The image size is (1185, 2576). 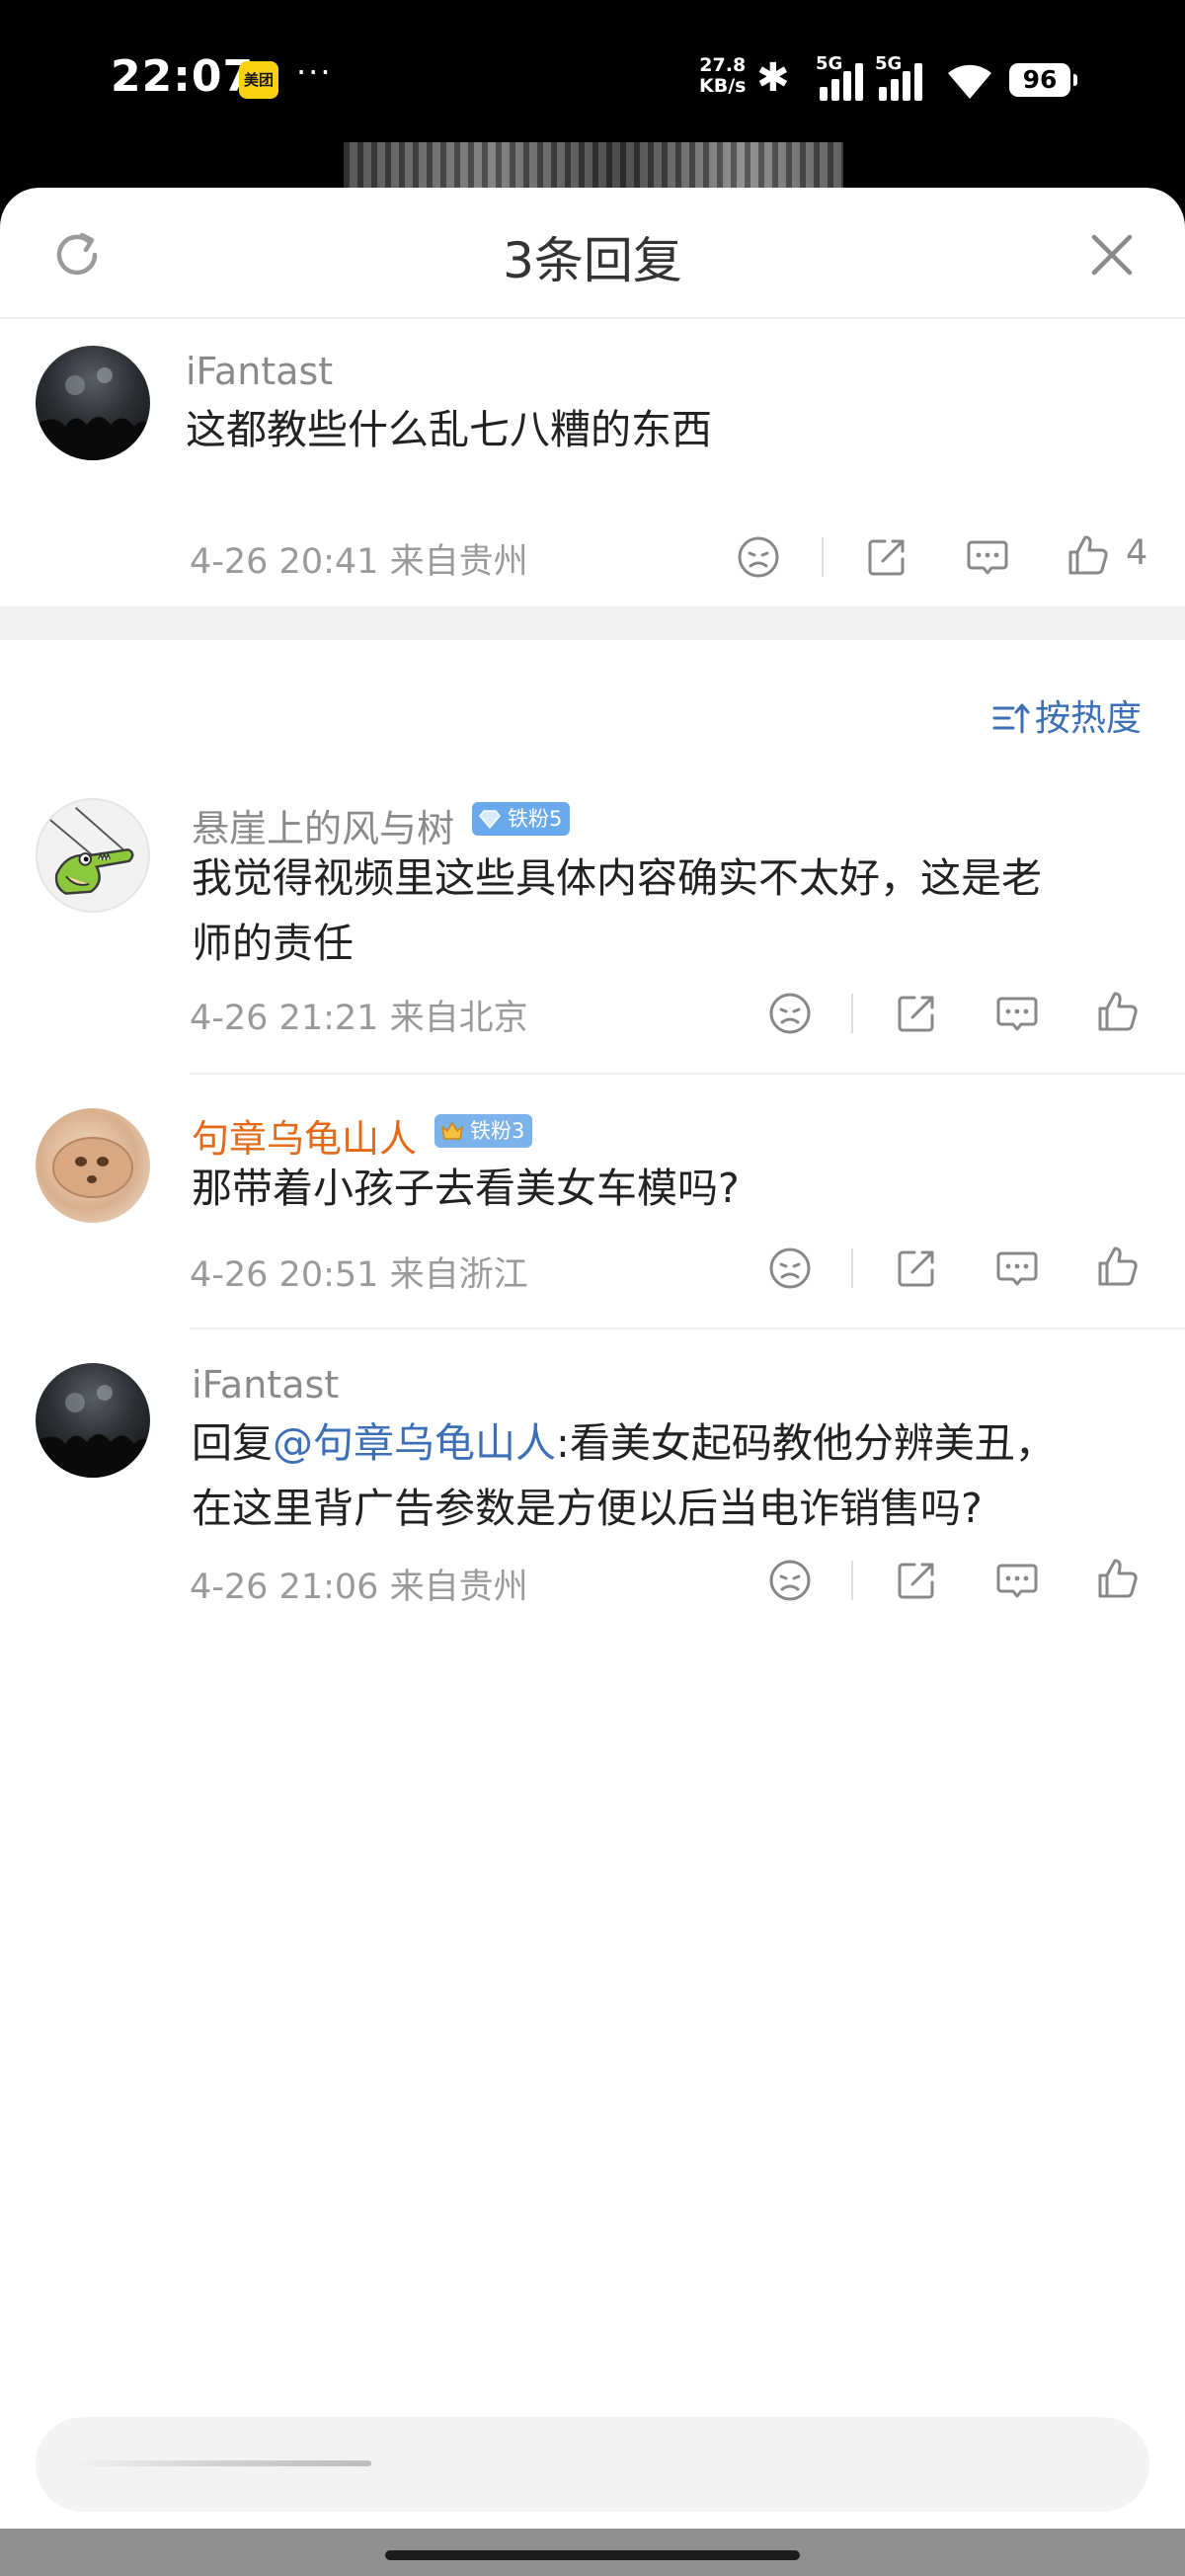 I want to click on comment-username: iFantast, so click(x=259, y=371).